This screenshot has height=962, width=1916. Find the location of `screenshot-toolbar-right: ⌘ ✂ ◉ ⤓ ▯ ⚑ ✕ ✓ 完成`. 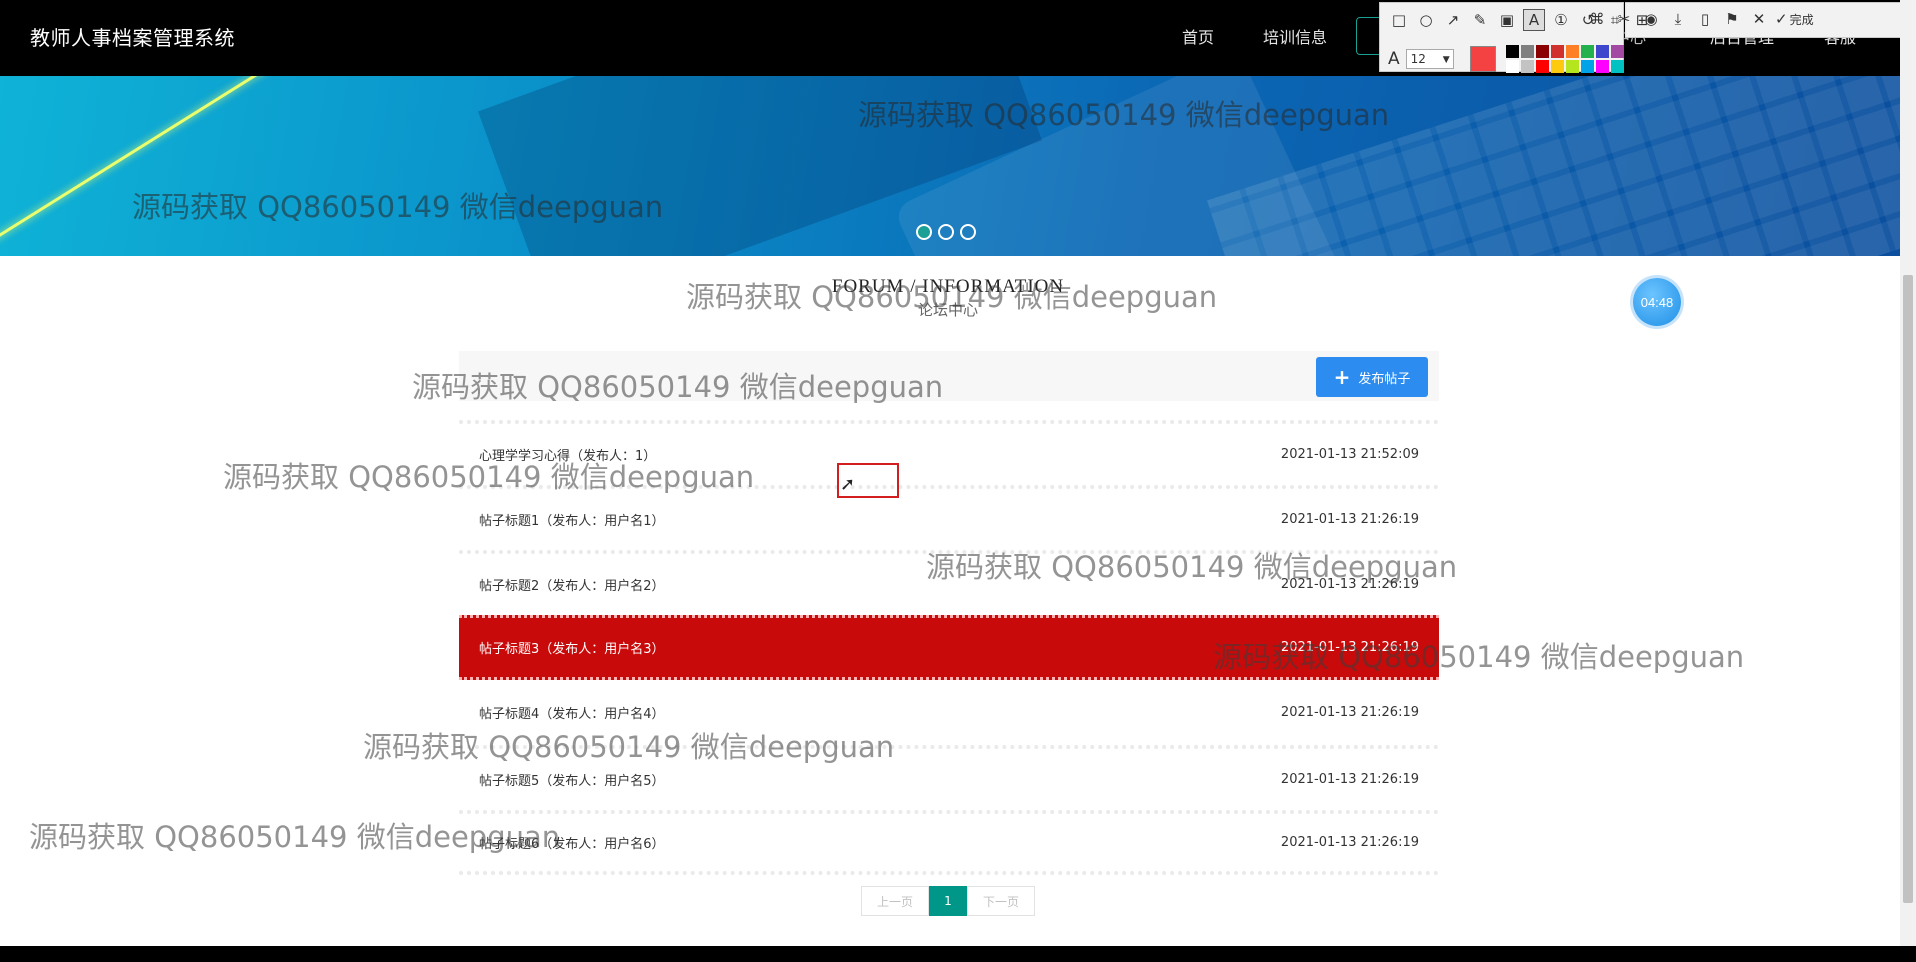

screenshot-toolbar-right: ⌘ ✂ ◉ ⤓ ▯ ⚑ ✕ ✓ 完成 is located at coordinates (1700, 19).